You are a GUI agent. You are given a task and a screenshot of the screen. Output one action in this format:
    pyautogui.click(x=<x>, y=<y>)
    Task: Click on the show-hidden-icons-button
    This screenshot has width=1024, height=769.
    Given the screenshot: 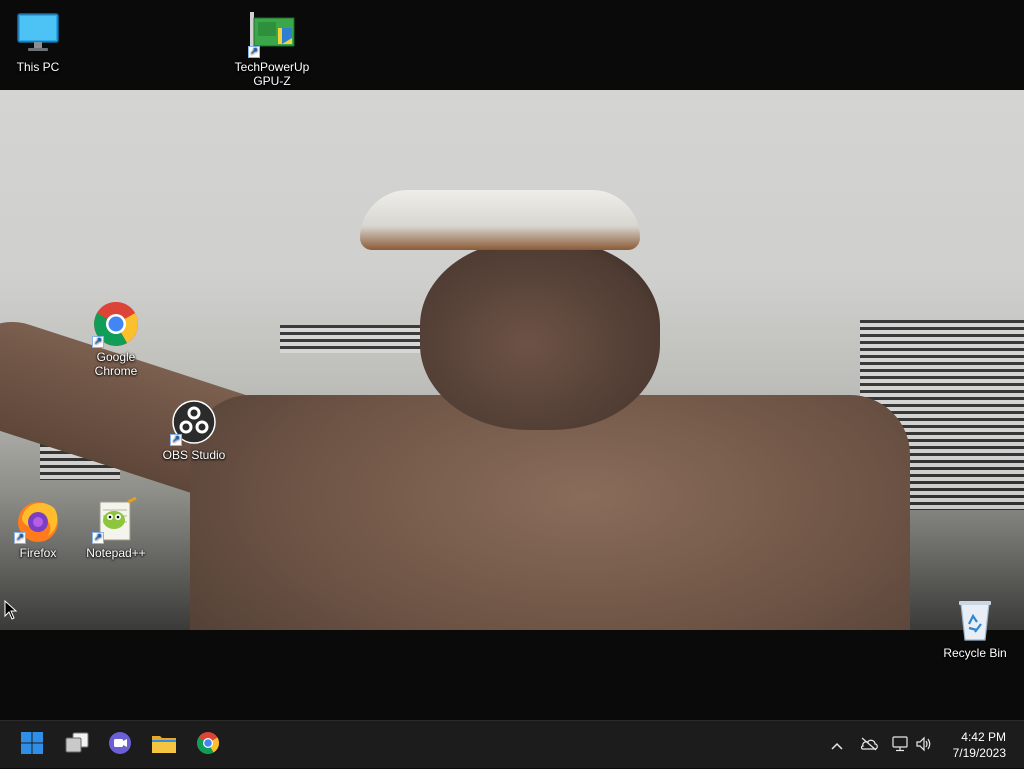 What is the action you would take?
    pyautogui.click(x=837, y=745)
    